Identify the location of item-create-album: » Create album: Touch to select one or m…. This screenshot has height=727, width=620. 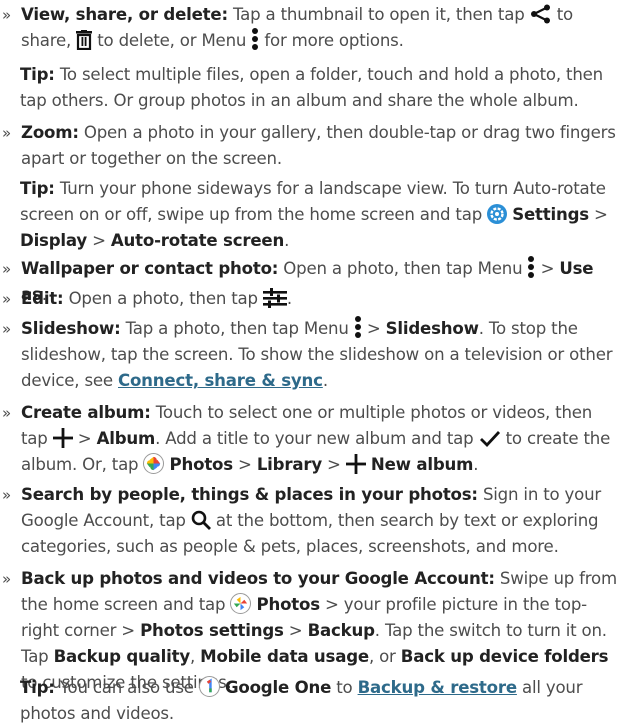
(310, 439).